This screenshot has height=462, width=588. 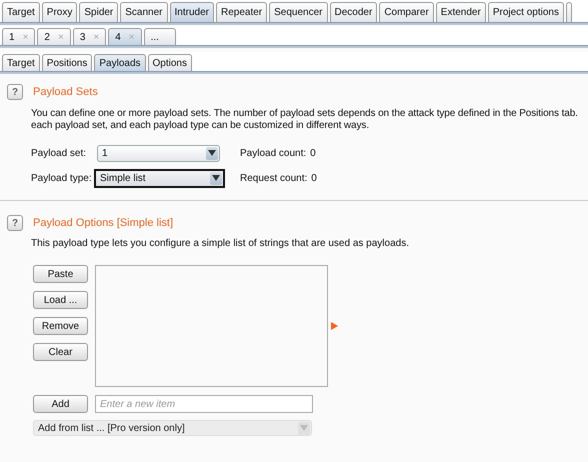 What do you see at coordinates (569, 12) in the screenshot?
I see `tab-edge` at bounding box center [569, 12].